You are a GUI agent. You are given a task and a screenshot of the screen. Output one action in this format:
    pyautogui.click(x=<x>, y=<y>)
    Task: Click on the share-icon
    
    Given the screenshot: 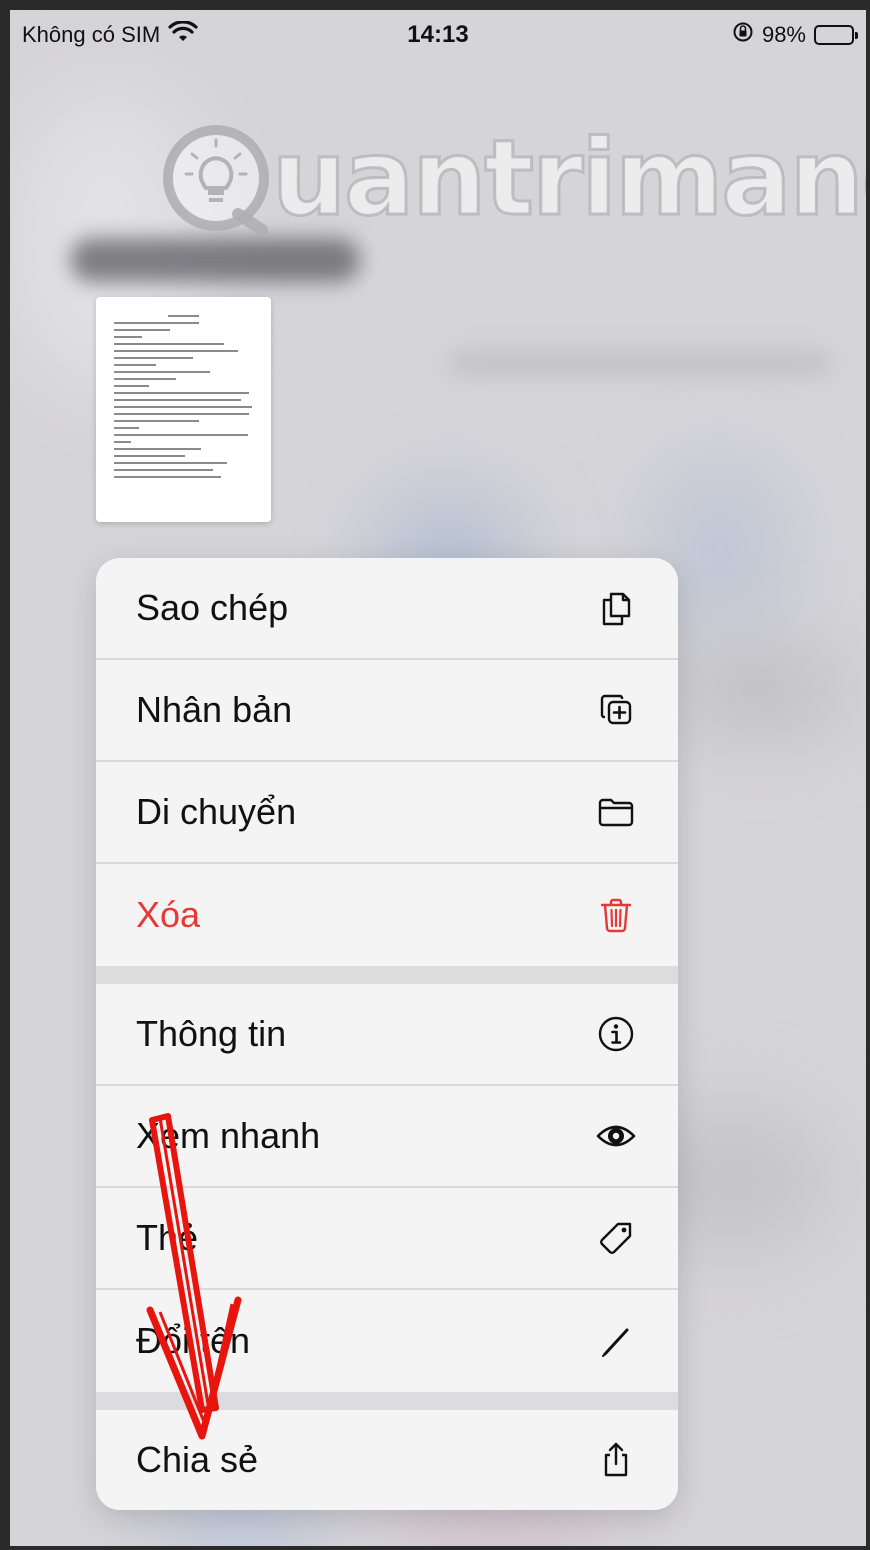 What is the action you would take?
    pyautogui.click(x=616, y=1460)
    